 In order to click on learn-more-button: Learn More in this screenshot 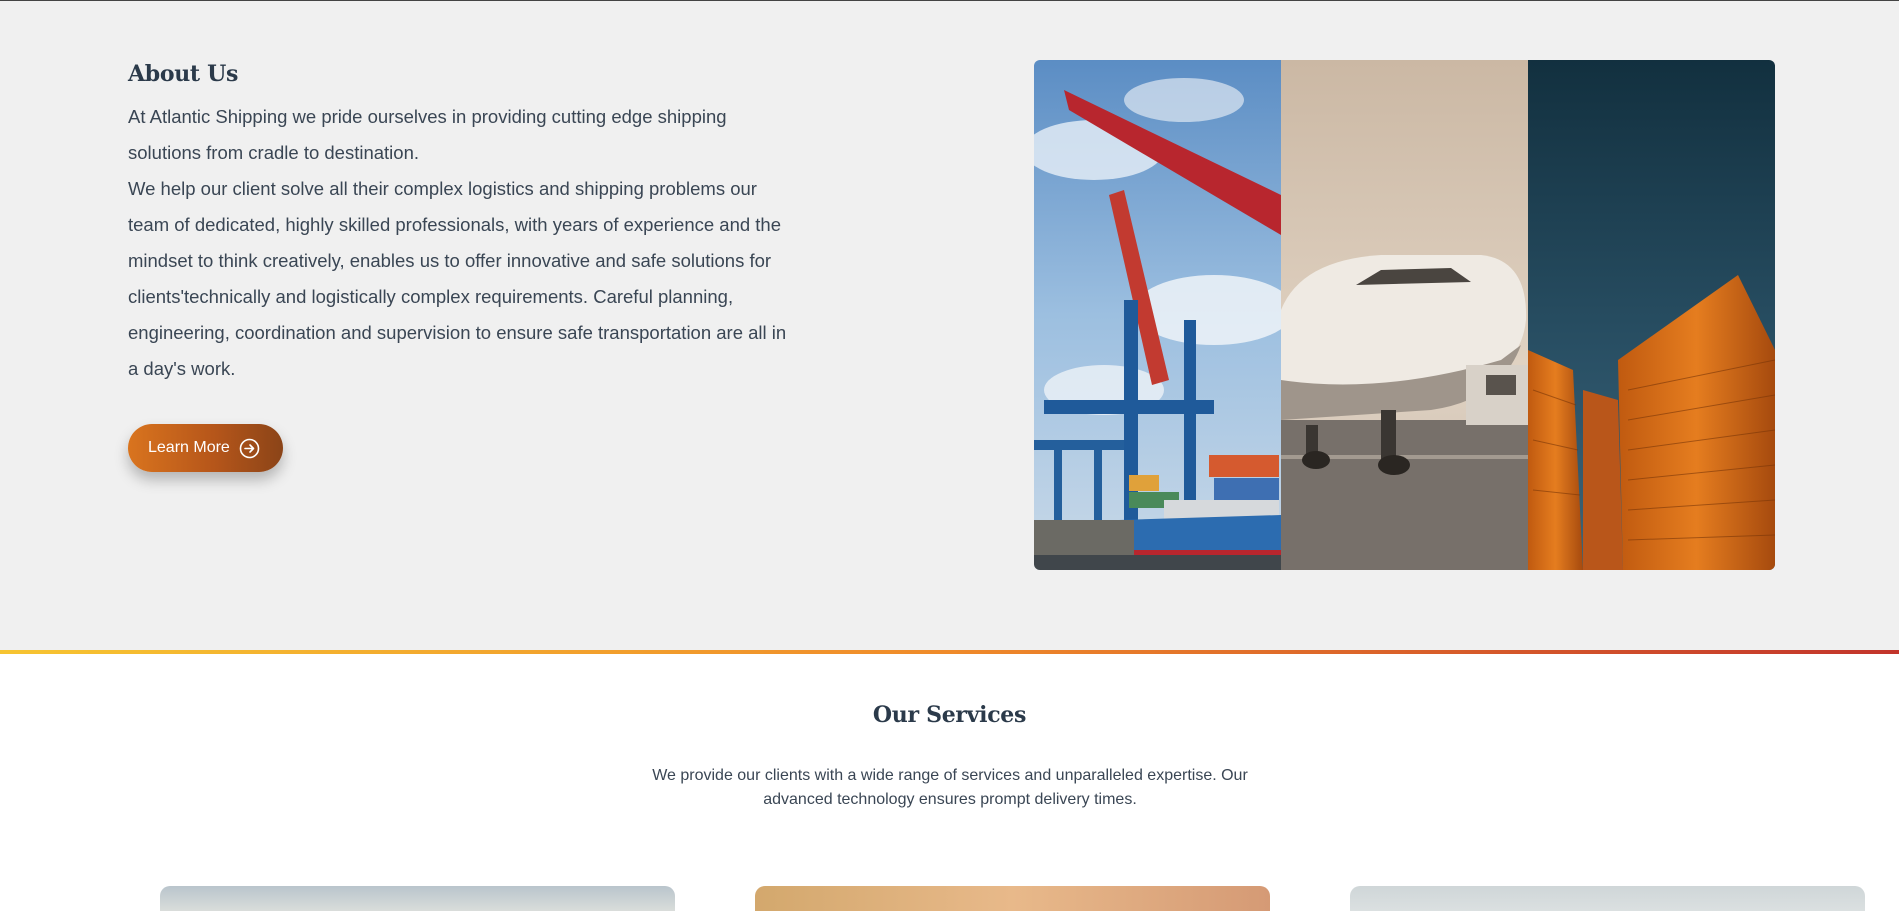, I will do `click(205, 448)`.